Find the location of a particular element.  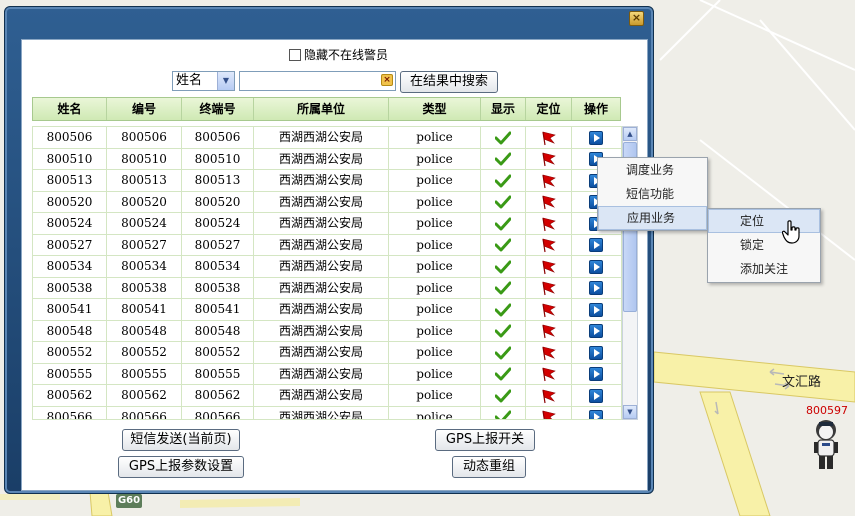

scroll-down-icon: ▼ is located at coordinates (630, 412).